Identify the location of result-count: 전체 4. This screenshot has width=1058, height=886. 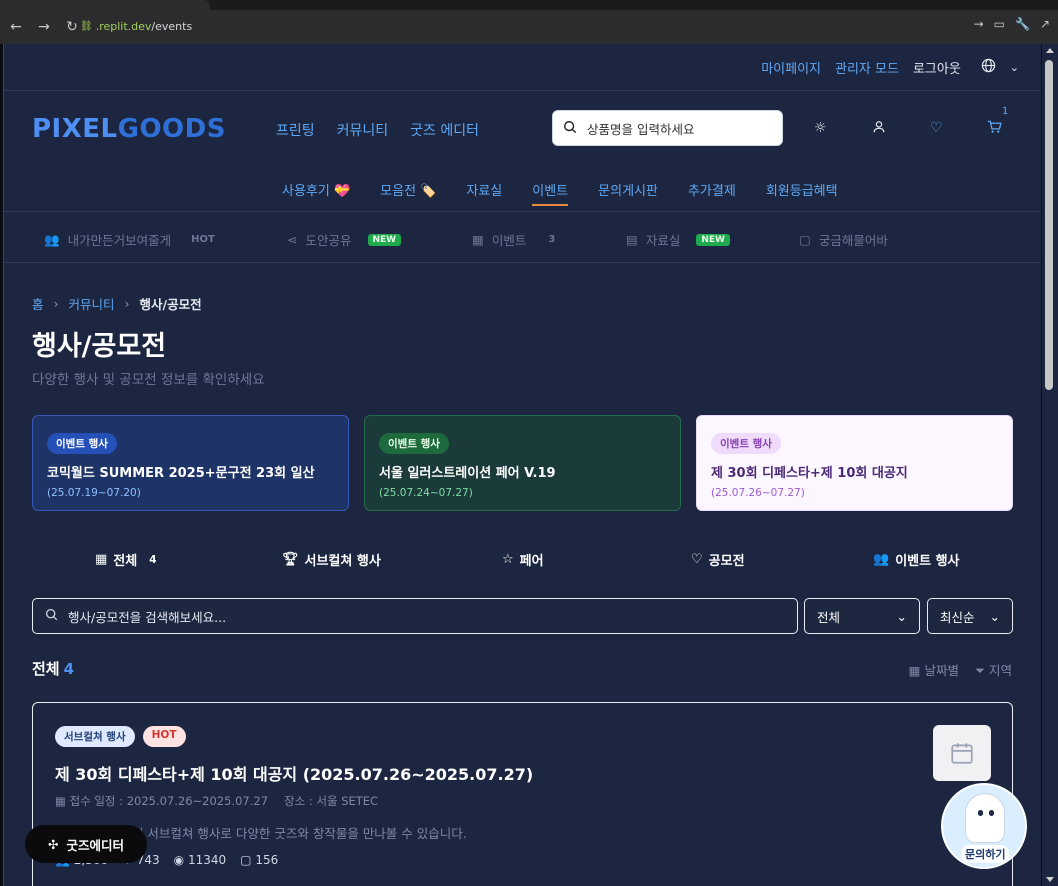
(53, 669).